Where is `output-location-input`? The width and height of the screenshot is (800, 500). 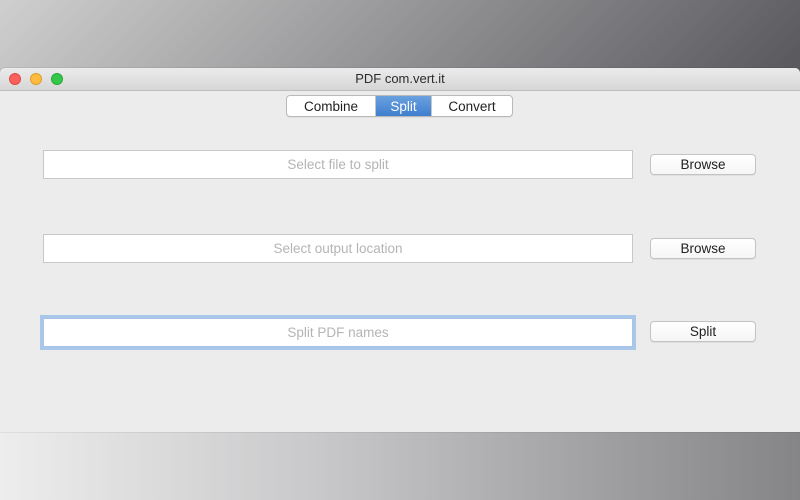
output-location-input is located at coordinates (338, 248).